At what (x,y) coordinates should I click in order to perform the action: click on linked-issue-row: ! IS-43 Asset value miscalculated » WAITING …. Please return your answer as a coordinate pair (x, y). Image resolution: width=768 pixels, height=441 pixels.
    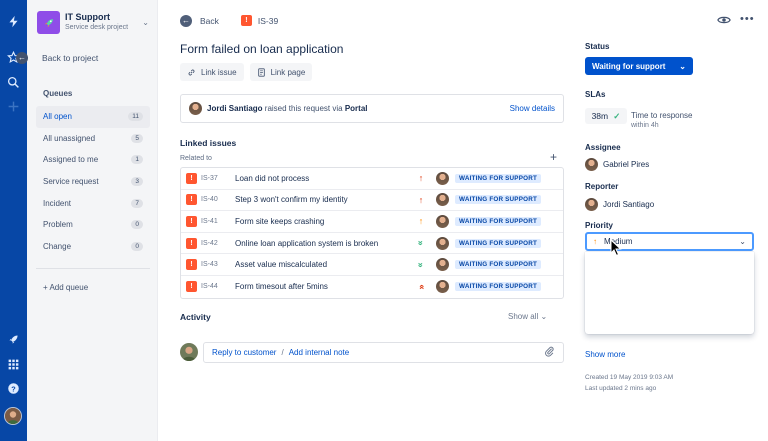
    Looking at the image, I should click on (372, 265).